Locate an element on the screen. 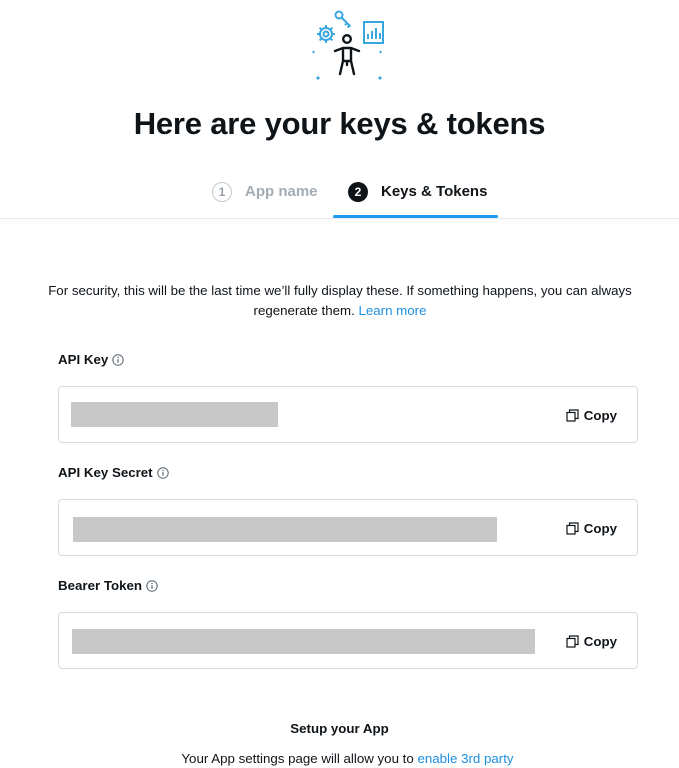 This screenshot has height=768, width=679. step-keys-tokens: 2 Keys & Tokens is located at coordinates (415, 197).